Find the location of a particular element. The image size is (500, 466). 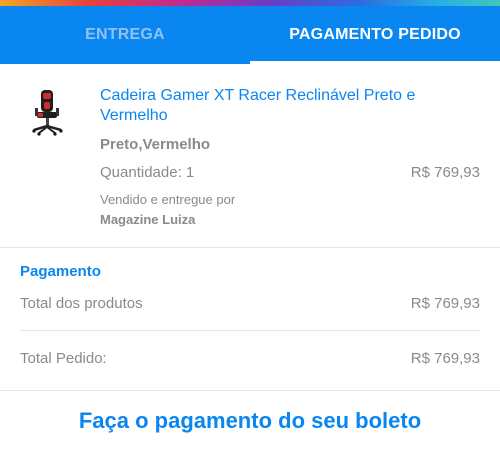

gaming-chair-icon is located at coordinates (47, 113).